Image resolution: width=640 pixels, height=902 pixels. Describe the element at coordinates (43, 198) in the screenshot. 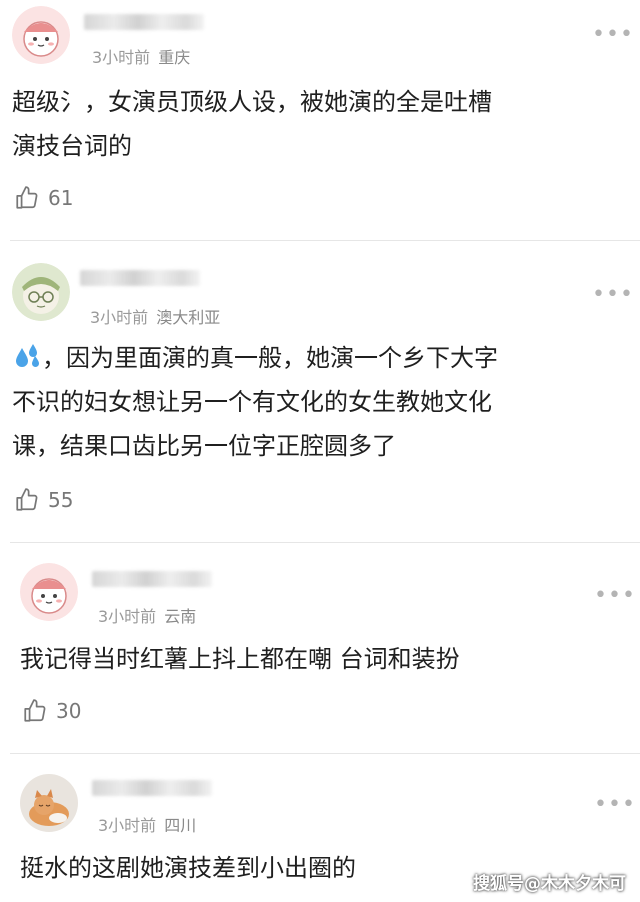

I see `like-button: 61` at that location.